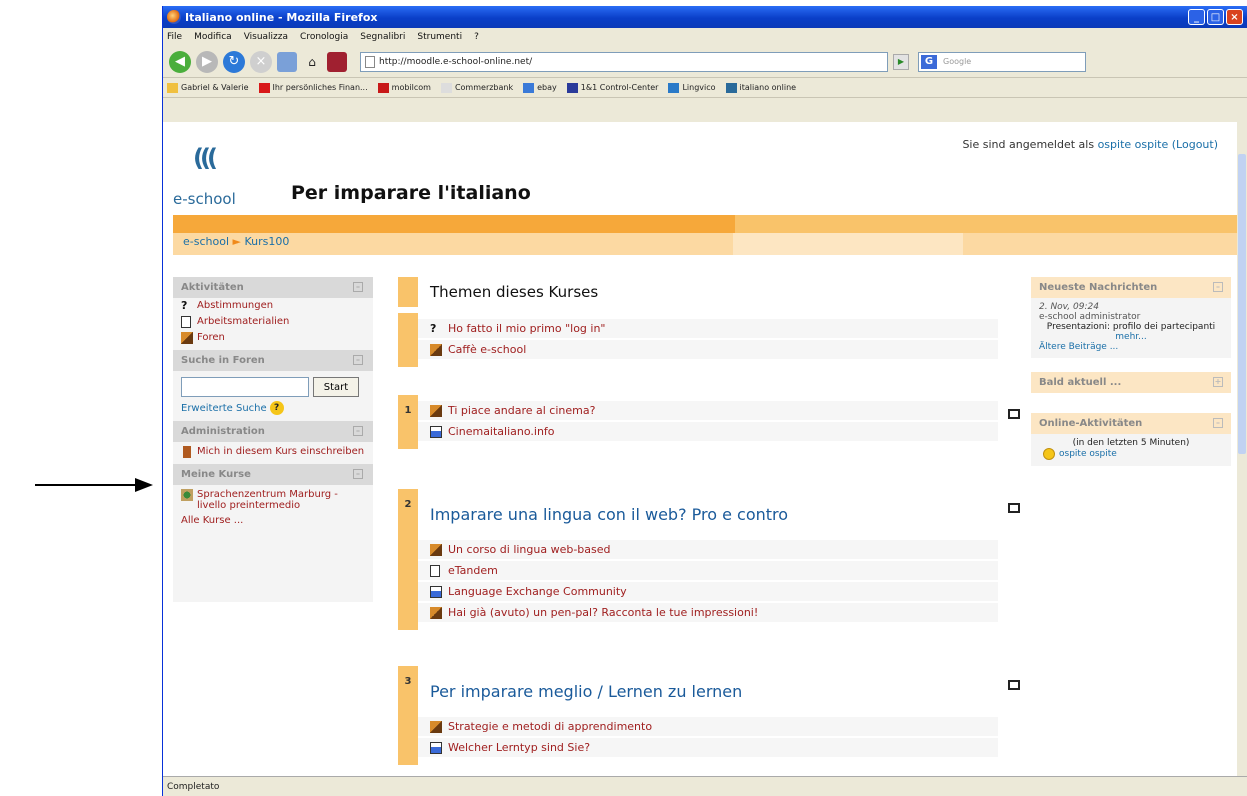 This screenshot has height=796, width=1247. What do you see at coordinates (708, 726) in the screenshot?
I see `activity-row: Strategie e metodi di apprendimento` at bounding box center [708, 726].